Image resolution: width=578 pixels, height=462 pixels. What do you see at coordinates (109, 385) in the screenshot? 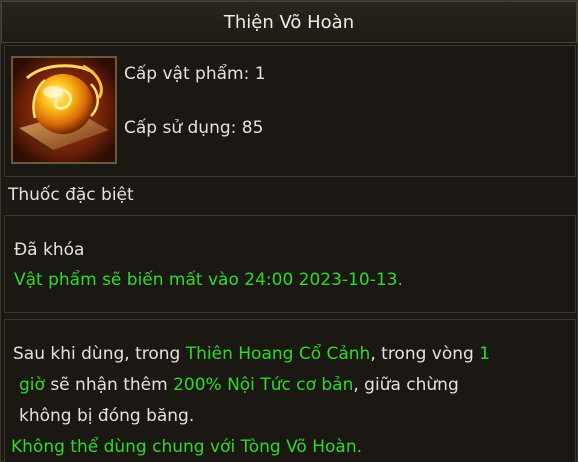
I see `desc-text: sẽ nhận thêm` at bounding box center [109, 385].